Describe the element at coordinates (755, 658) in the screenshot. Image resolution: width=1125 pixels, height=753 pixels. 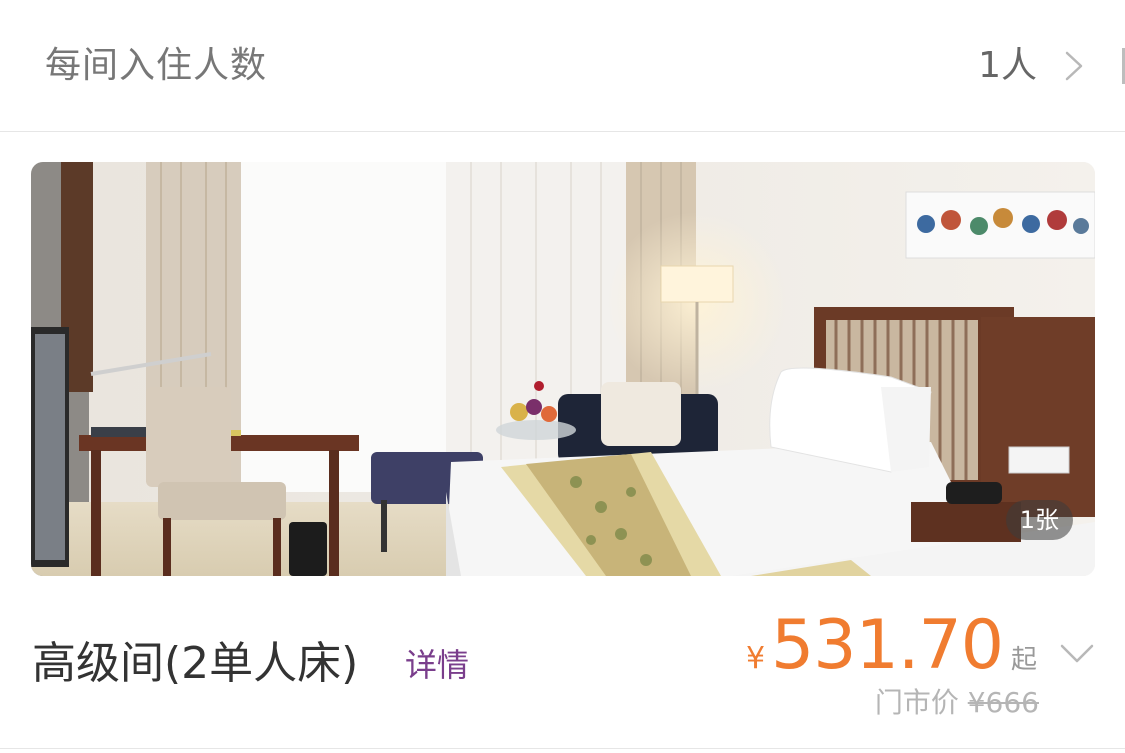
I see `price-currency: ¥` at that location.